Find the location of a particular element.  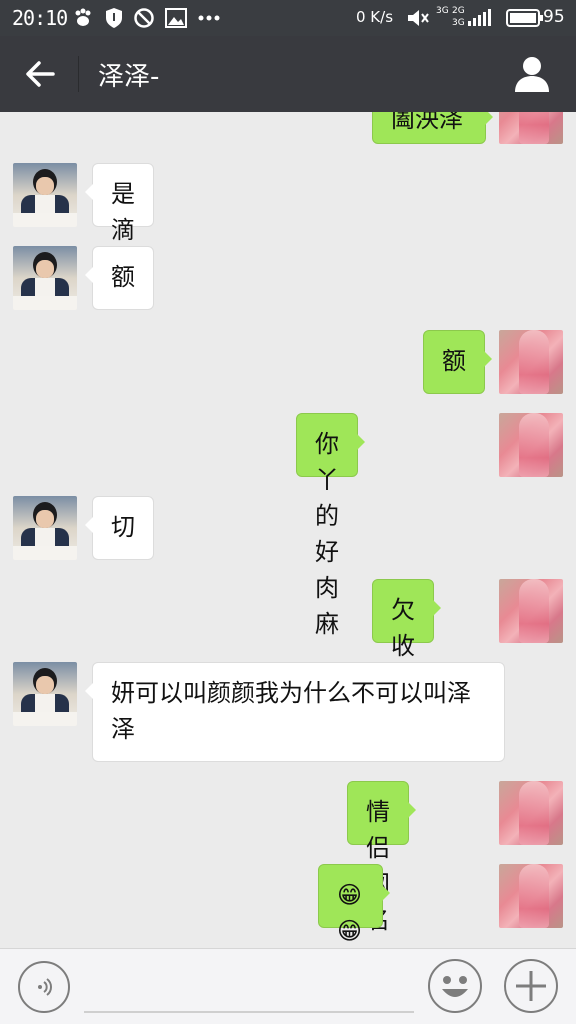

message-bubble: 妍可以叫颜颜我为什么不可以叫泽泽 is located at coordinates (295, 712).